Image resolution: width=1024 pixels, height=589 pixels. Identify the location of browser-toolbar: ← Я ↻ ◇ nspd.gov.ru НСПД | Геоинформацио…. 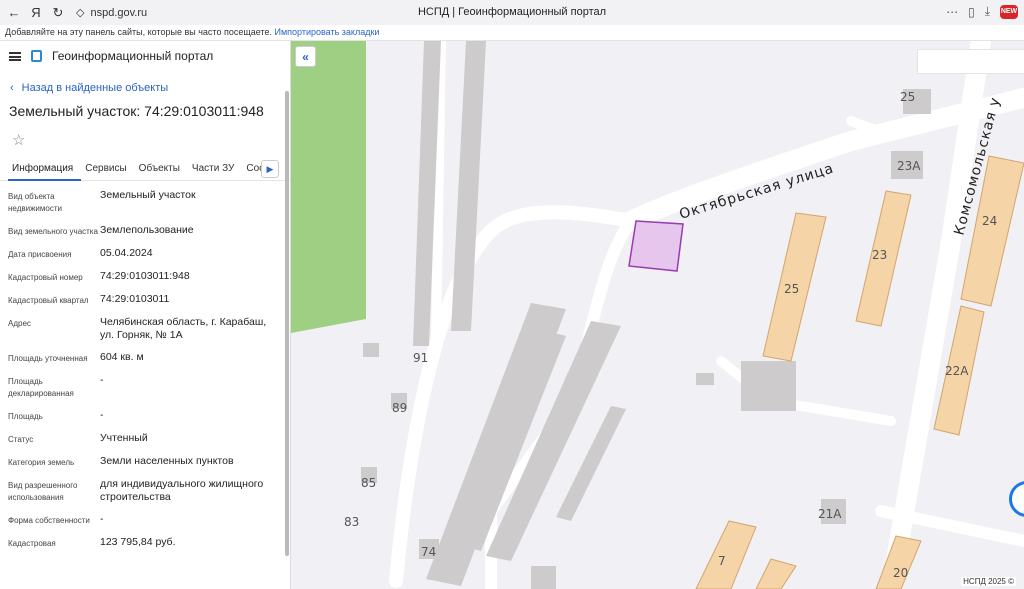
(512, 12).